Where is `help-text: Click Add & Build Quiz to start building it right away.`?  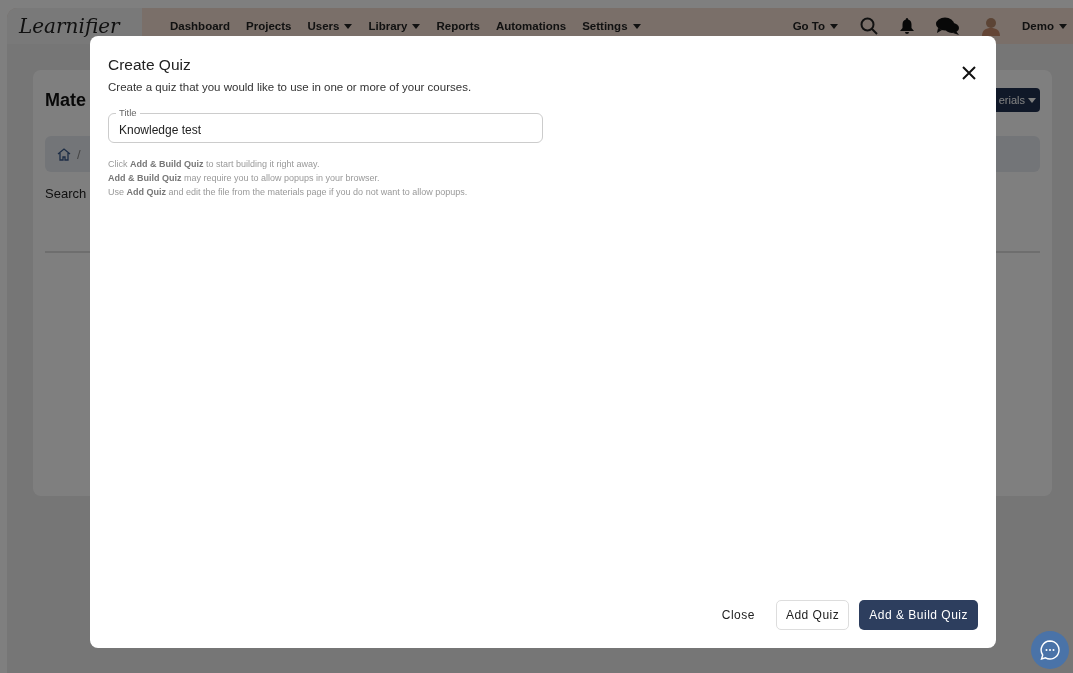
help-text: Click Add & Build Quiz to start building it right away. is located at coordinates (214, 164).